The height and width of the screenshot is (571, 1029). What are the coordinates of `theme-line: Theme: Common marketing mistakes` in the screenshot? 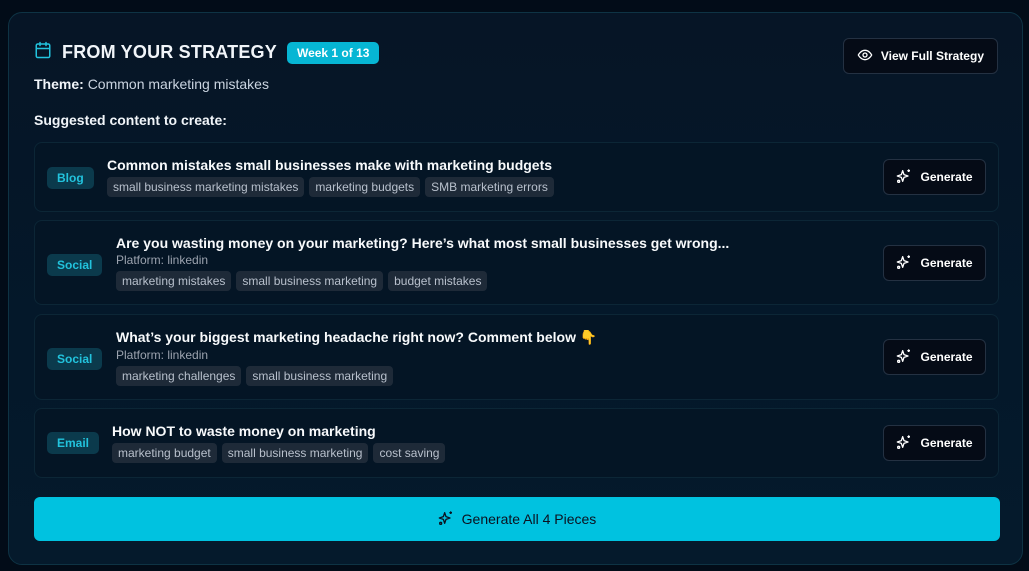 It's located at (151, 84).